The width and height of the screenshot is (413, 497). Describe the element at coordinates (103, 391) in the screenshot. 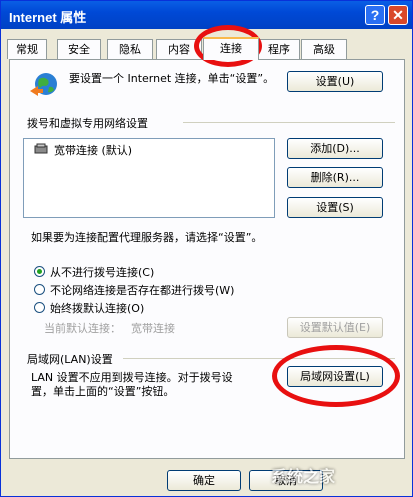

I see `lan-text-line2: 置，单击上面的“设置”按钮。` at that location.